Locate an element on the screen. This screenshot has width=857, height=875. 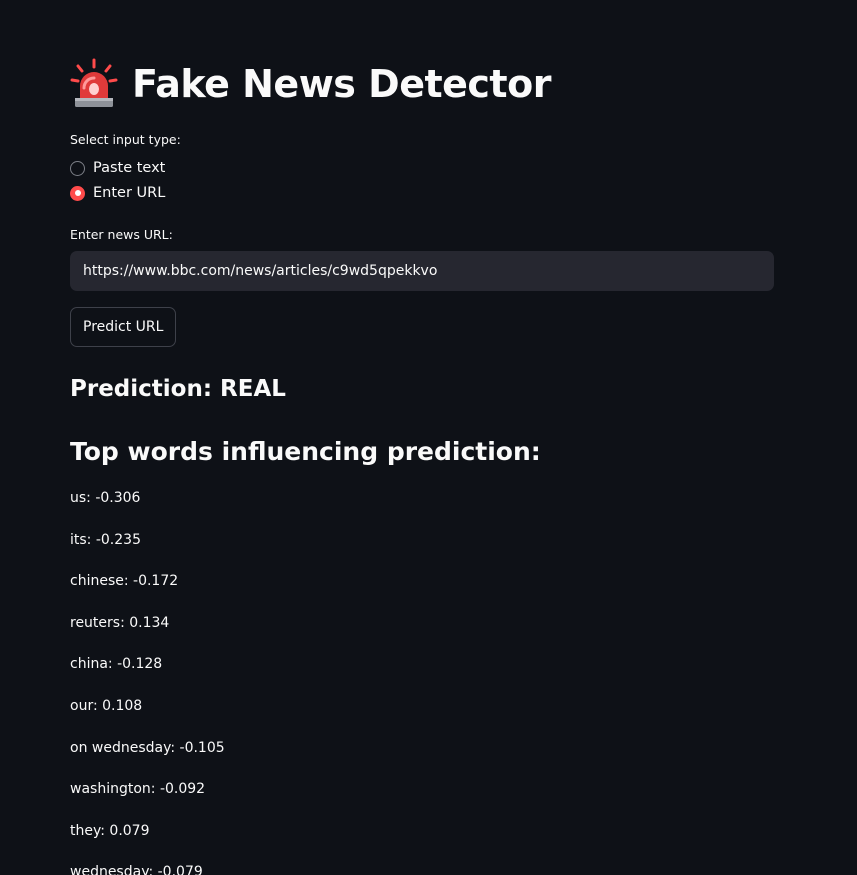
title-text: Fake News Detector is located at coordinates (341, 84).